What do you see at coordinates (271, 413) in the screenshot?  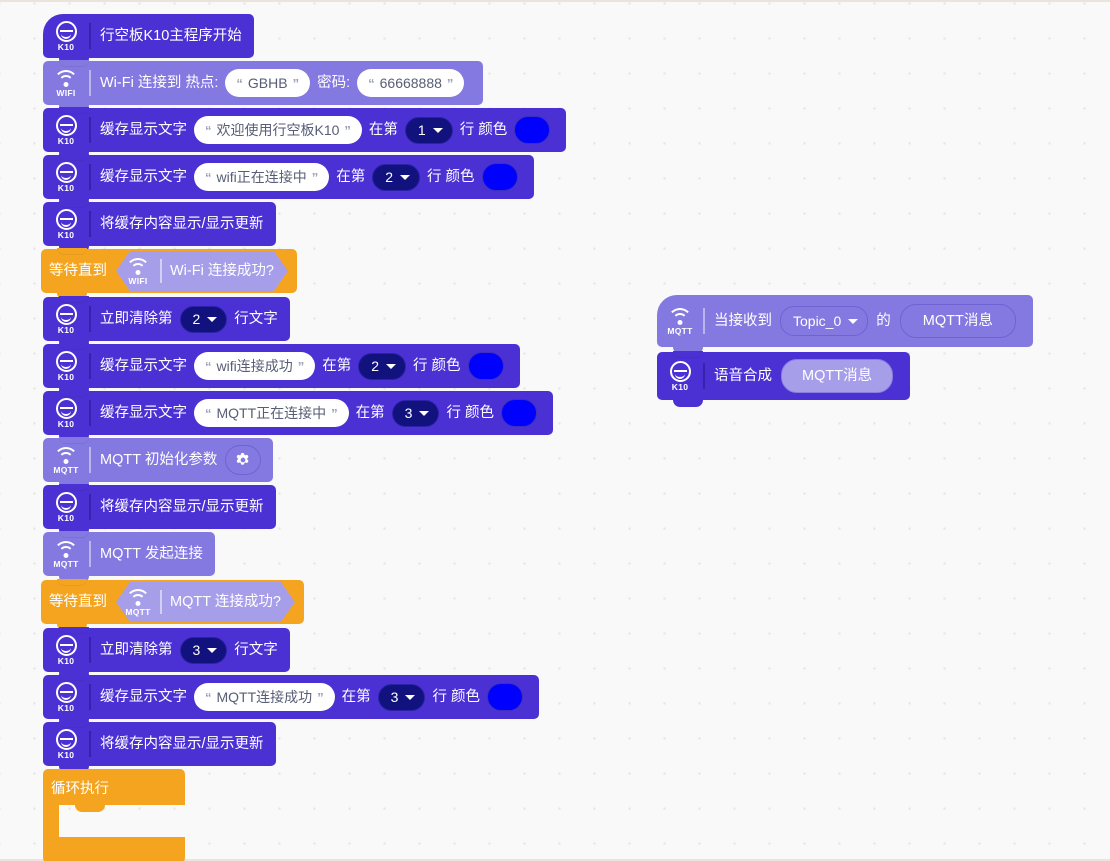 I see `display-text-input: “ MQTT正在连接中 ”` at bounding box center [271, 413].